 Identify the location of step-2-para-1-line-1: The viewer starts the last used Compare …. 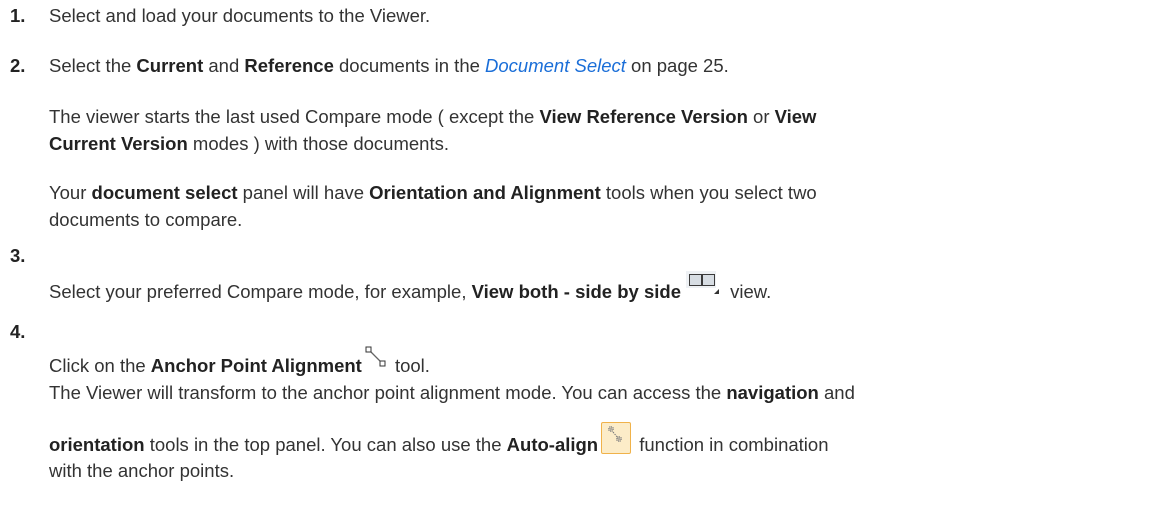
(432, 116).